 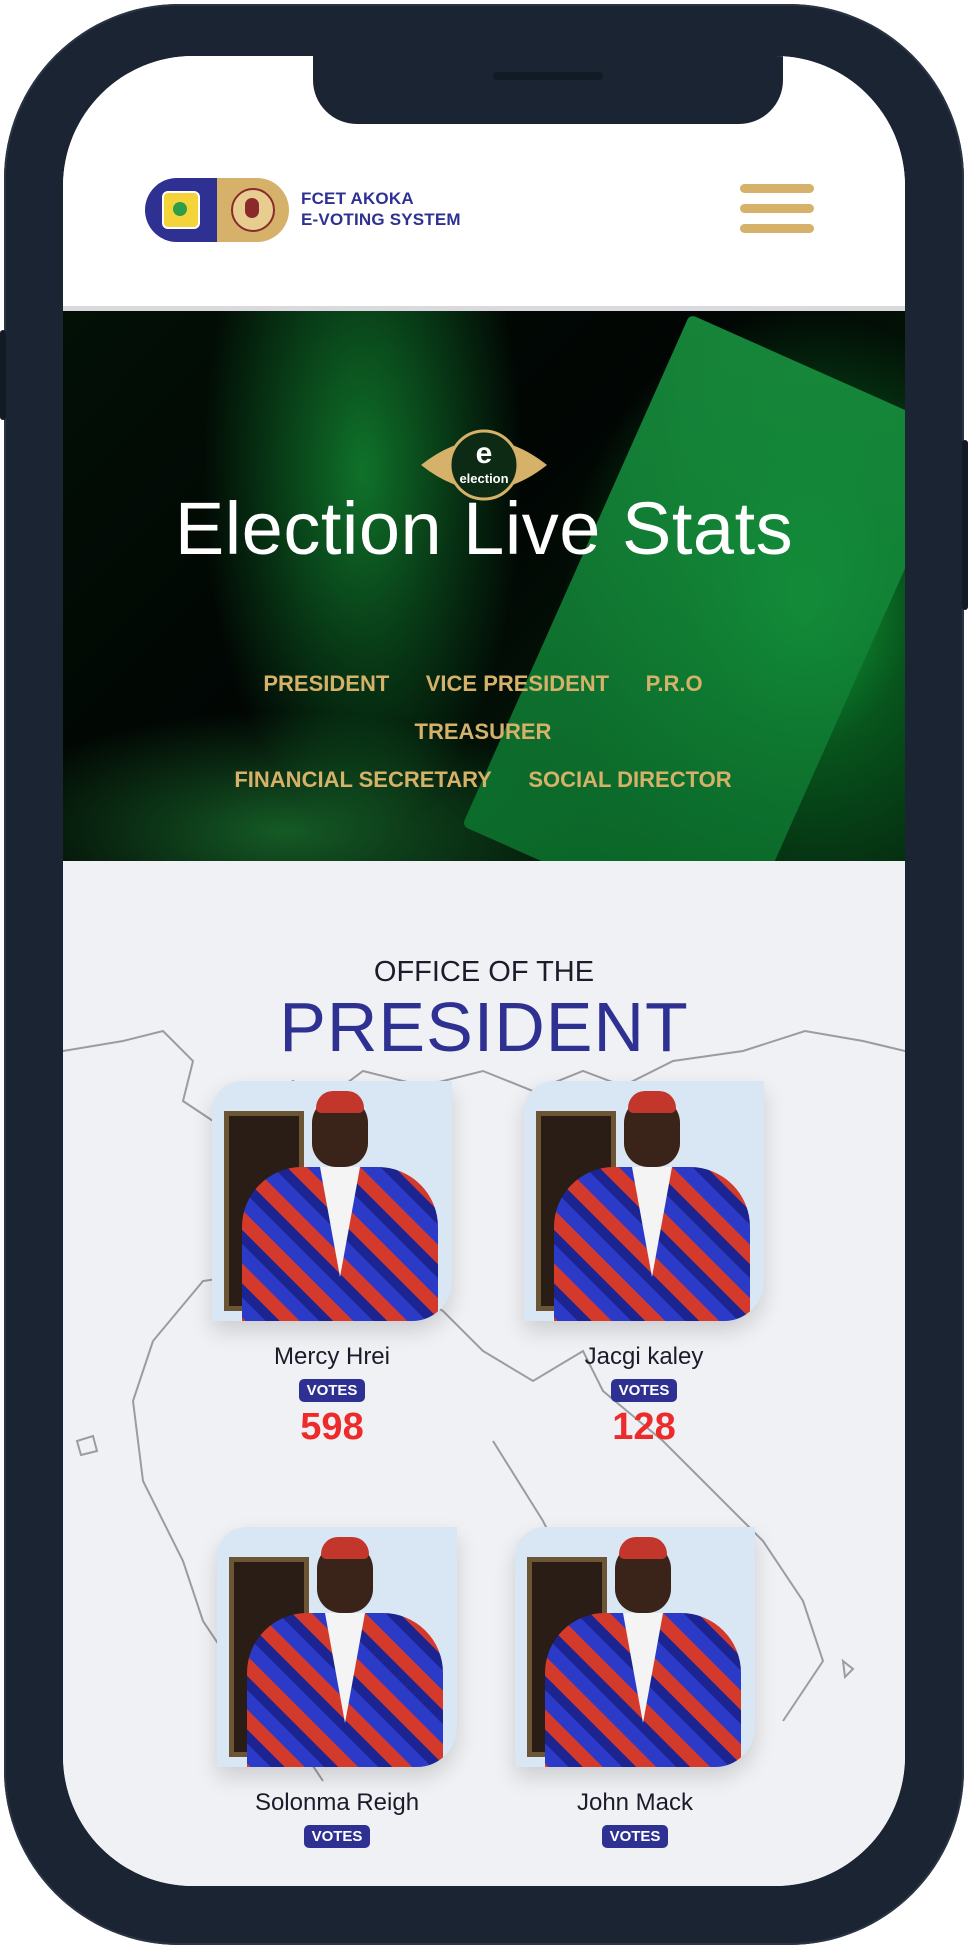 I want to click on phone-power-button, so click(x=965, y=525).